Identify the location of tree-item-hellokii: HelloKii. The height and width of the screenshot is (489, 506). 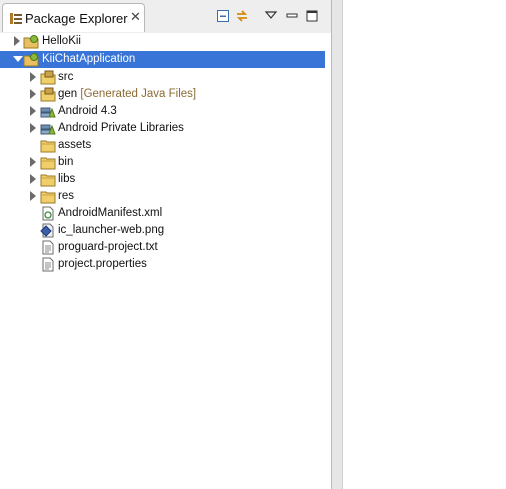
(162, 41).